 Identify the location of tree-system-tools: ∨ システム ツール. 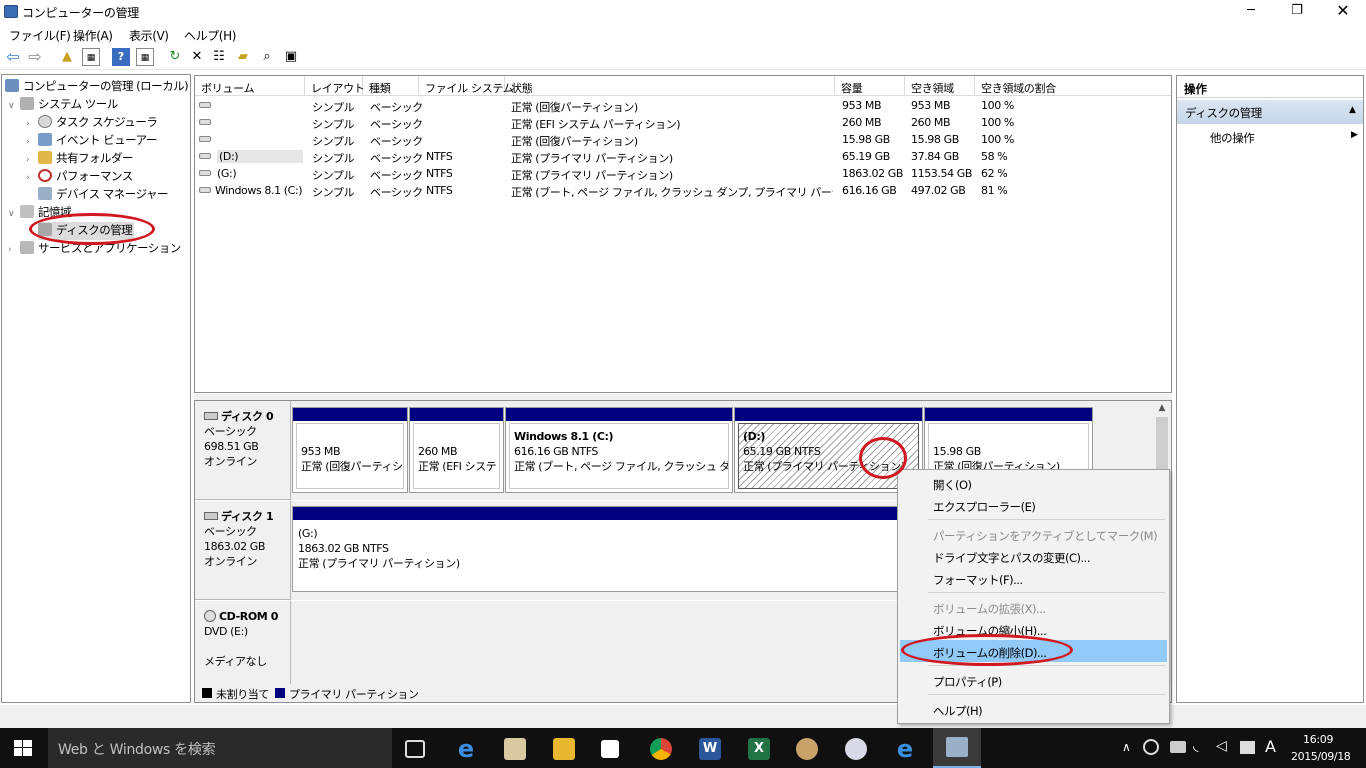
(63, 105).